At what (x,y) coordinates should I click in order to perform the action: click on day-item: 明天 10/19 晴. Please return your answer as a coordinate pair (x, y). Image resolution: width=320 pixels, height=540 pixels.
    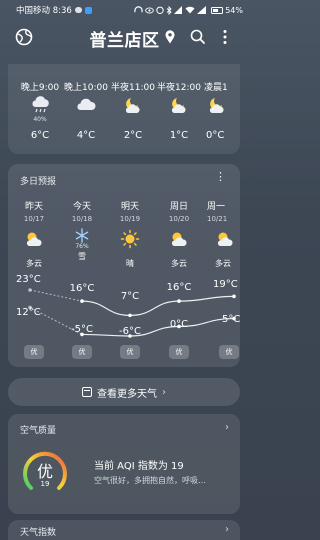
    Looking at the image, I should click on (130, 234).